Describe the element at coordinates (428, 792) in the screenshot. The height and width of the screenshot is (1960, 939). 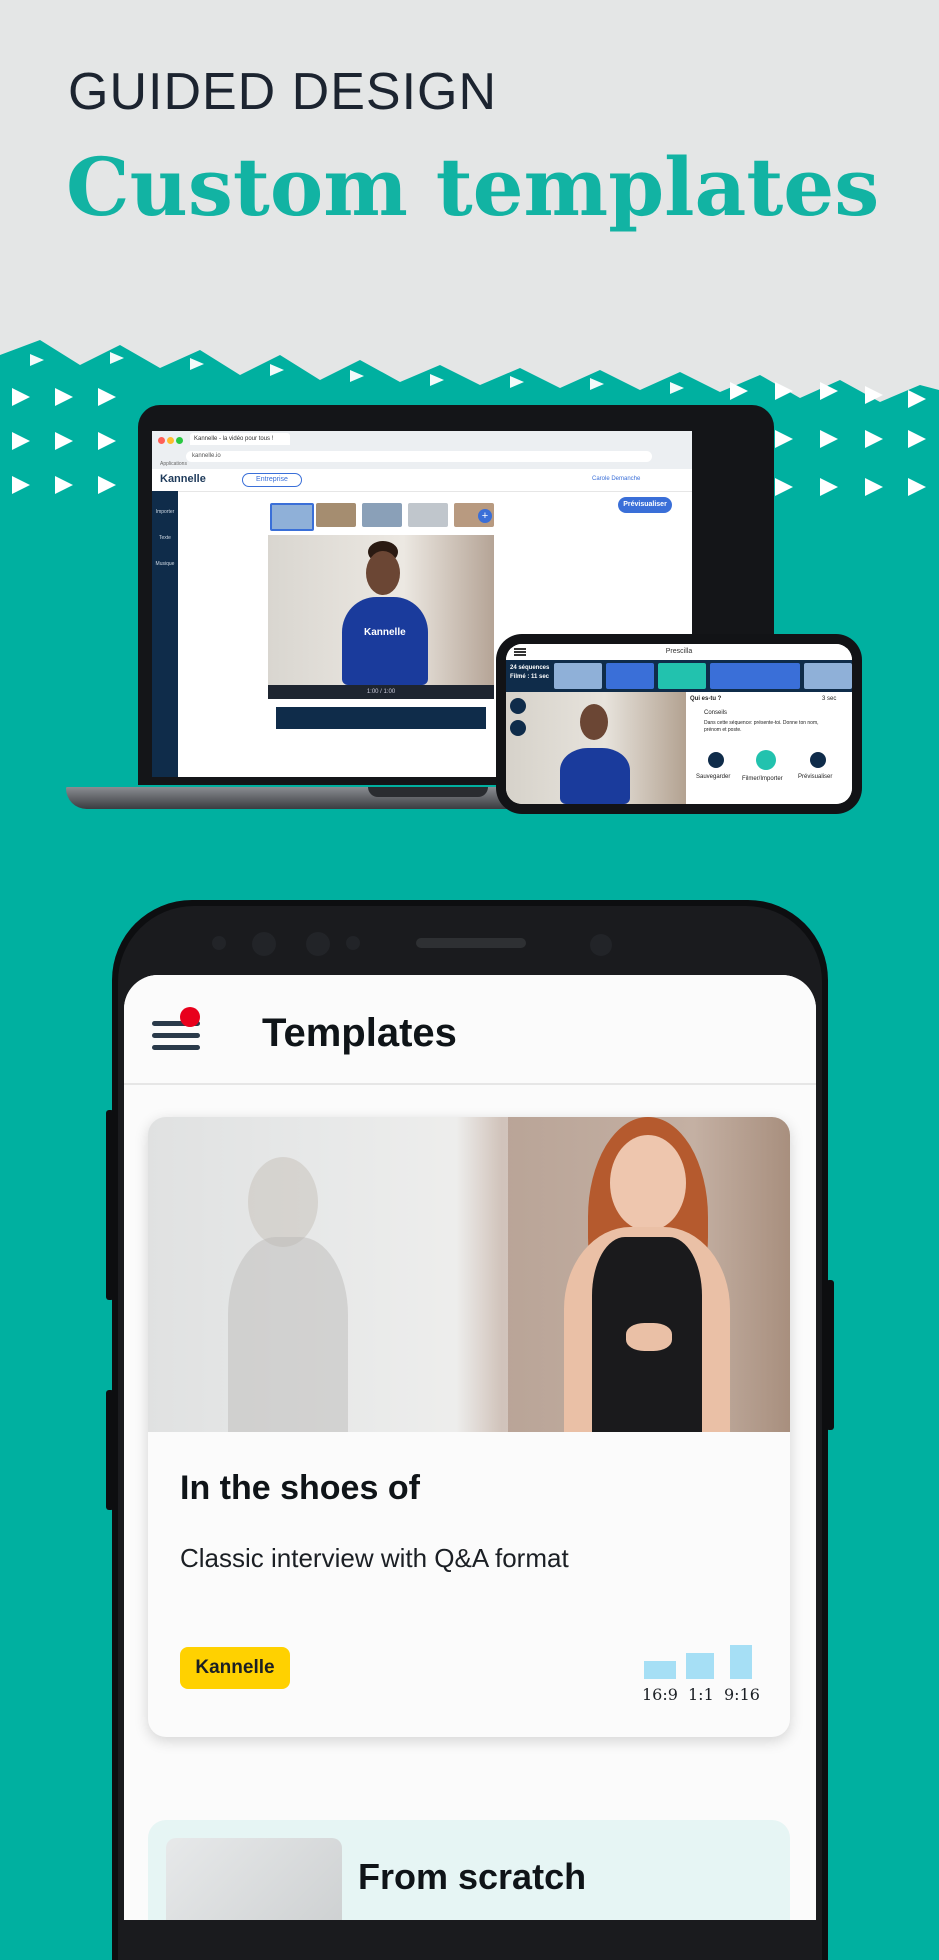
I see `laptop-notch` at that location.